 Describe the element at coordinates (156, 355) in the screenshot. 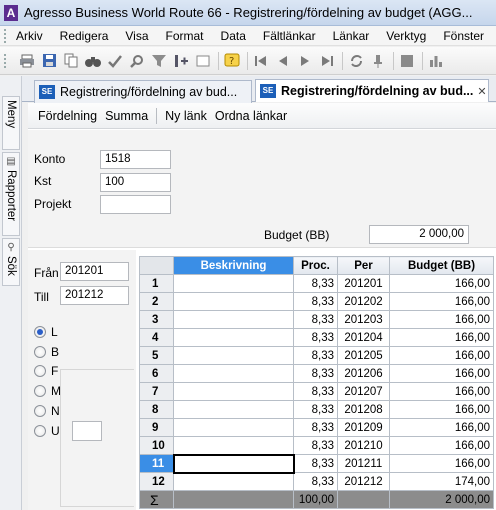

I see `row-header: 5` at that location.